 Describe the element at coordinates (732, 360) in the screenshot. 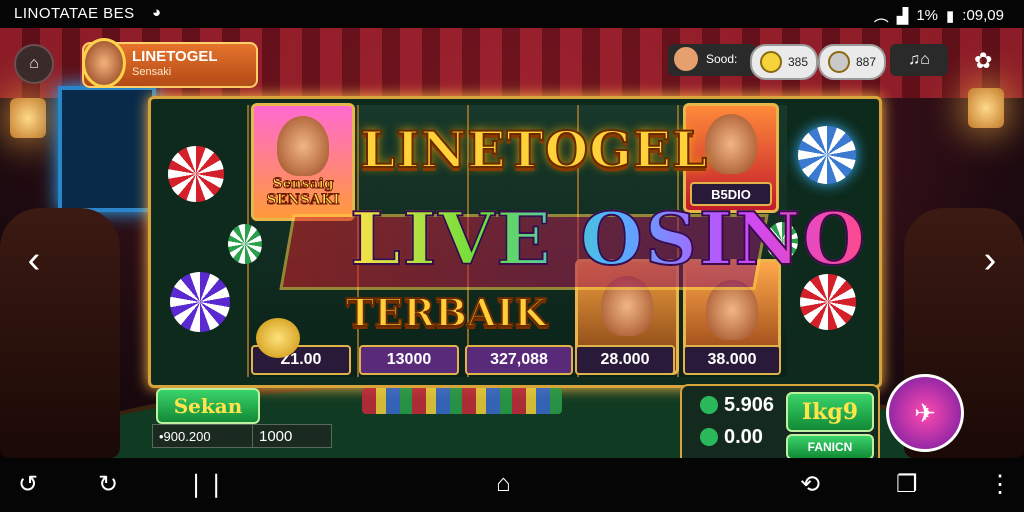

I see `value-5: 38.000` at that location.